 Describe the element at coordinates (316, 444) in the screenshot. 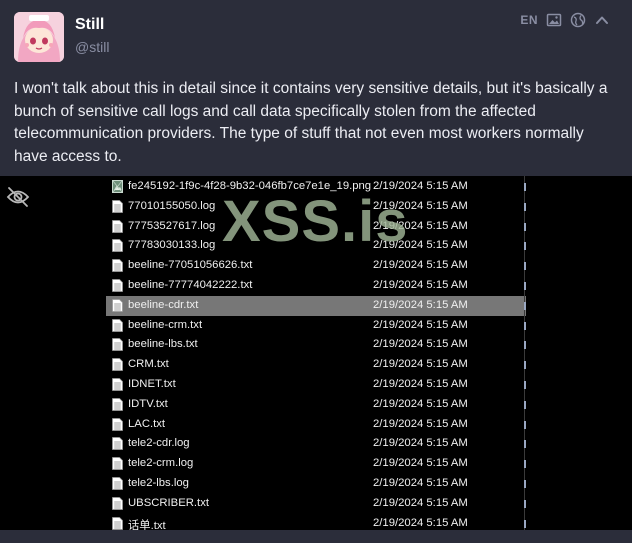

I see `file-row: tele2-cdr.log 2/19/2024 5:15 AM` at that location.